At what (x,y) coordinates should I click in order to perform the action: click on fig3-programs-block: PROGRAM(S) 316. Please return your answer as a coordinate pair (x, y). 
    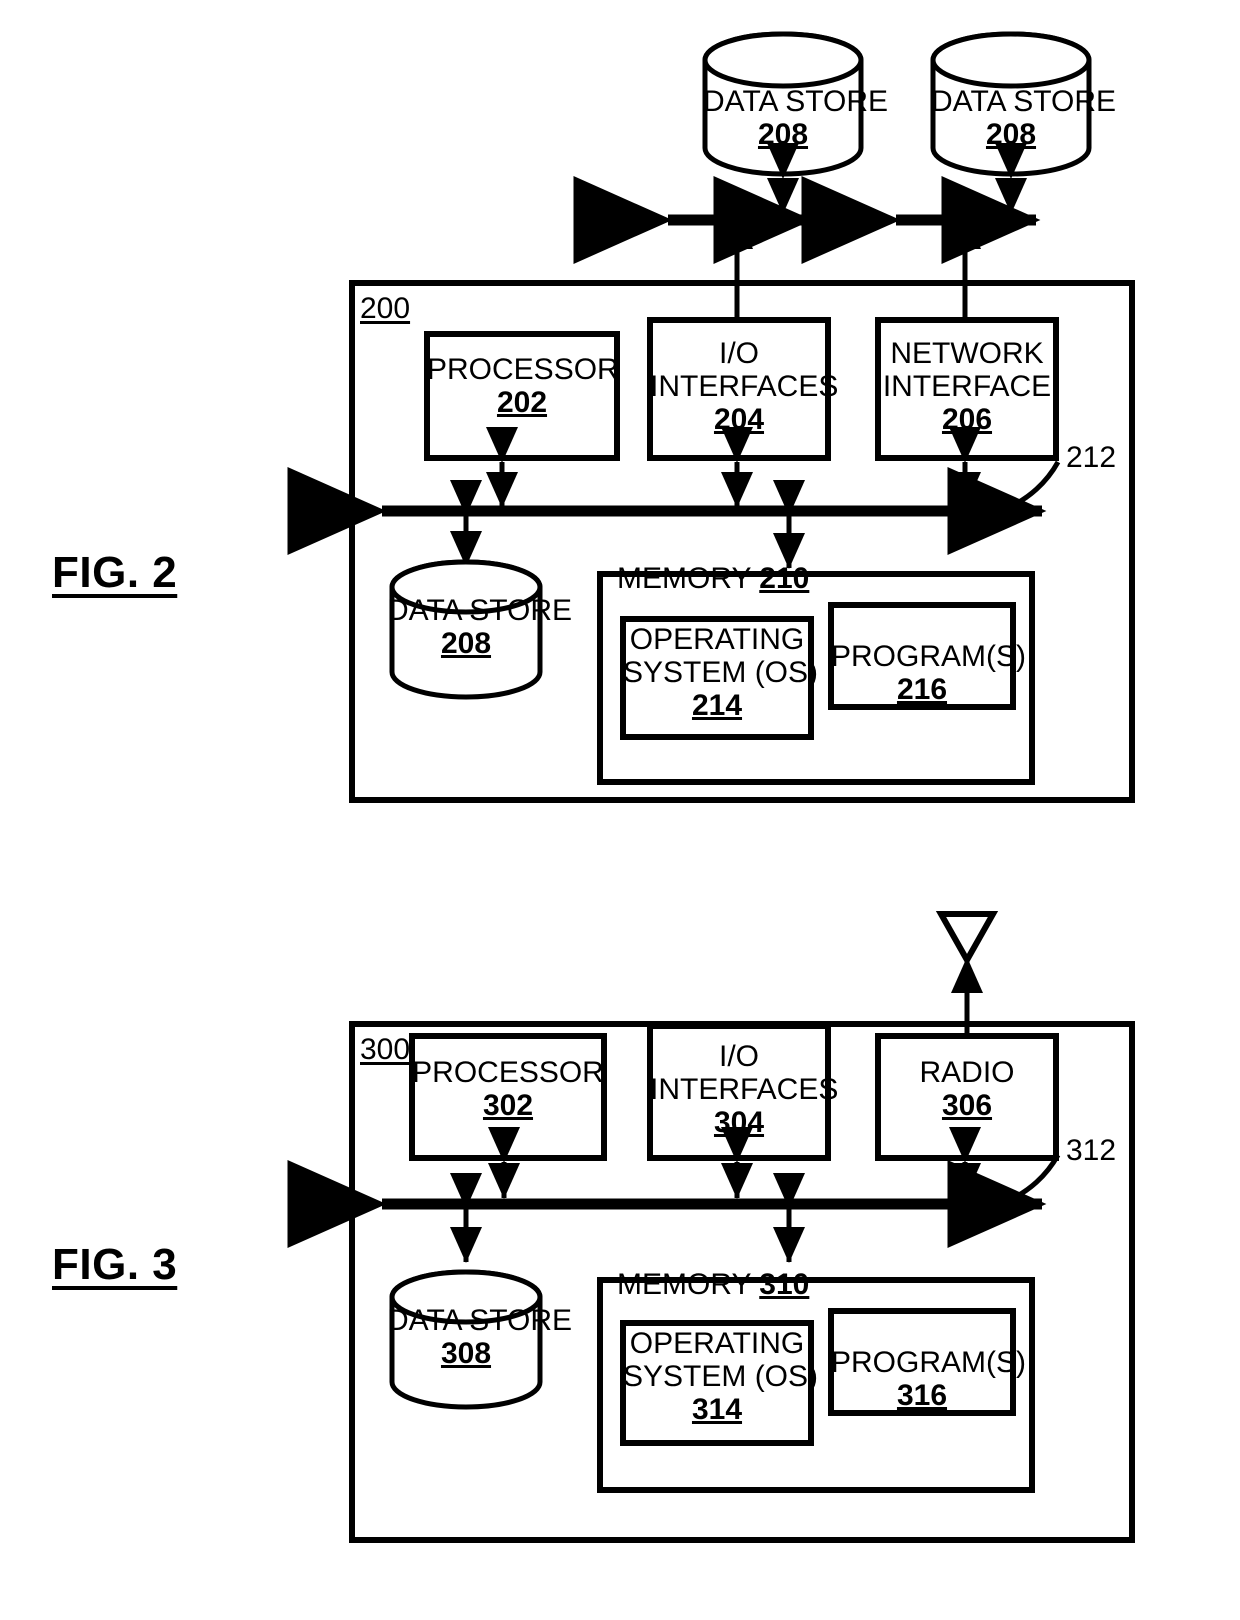
    Looking at the image, I should click on (928, 1379).